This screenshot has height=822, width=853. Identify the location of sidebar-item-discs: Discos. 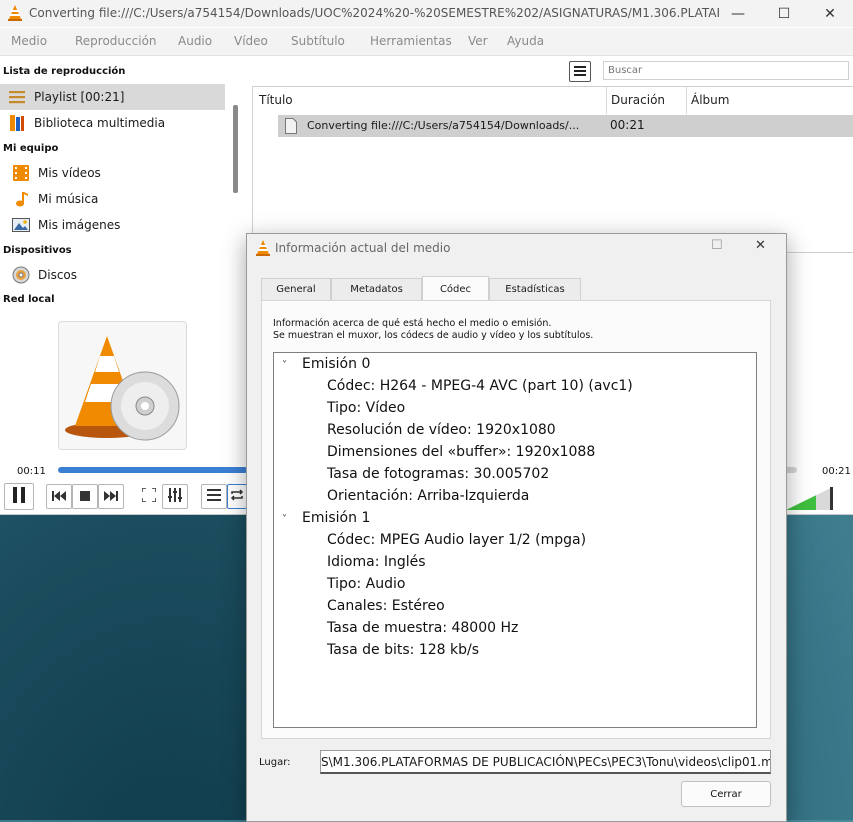
(112, 275).